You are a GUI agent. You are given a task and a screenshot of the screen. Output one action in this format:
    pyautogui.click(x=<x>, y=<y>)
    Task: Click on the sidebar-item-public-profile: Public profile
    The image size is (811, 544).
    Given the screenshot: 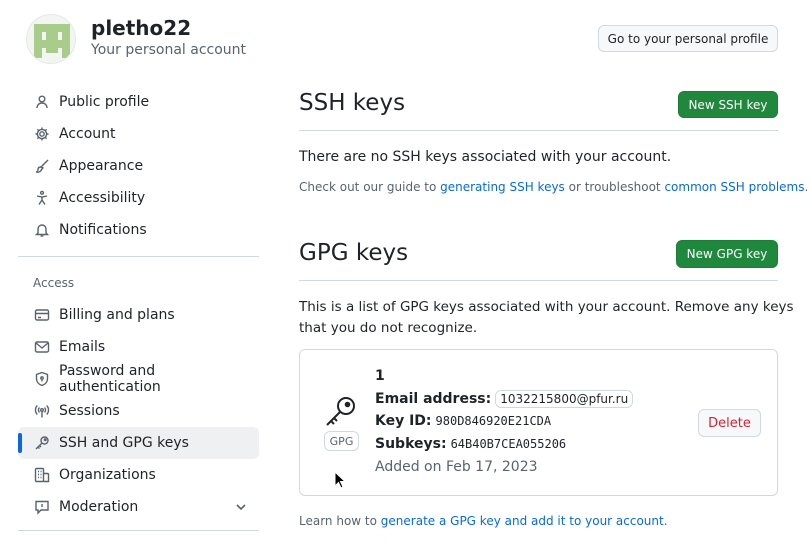 What is the action you would take?
    pyautogui.click(x=138, y=102)
    